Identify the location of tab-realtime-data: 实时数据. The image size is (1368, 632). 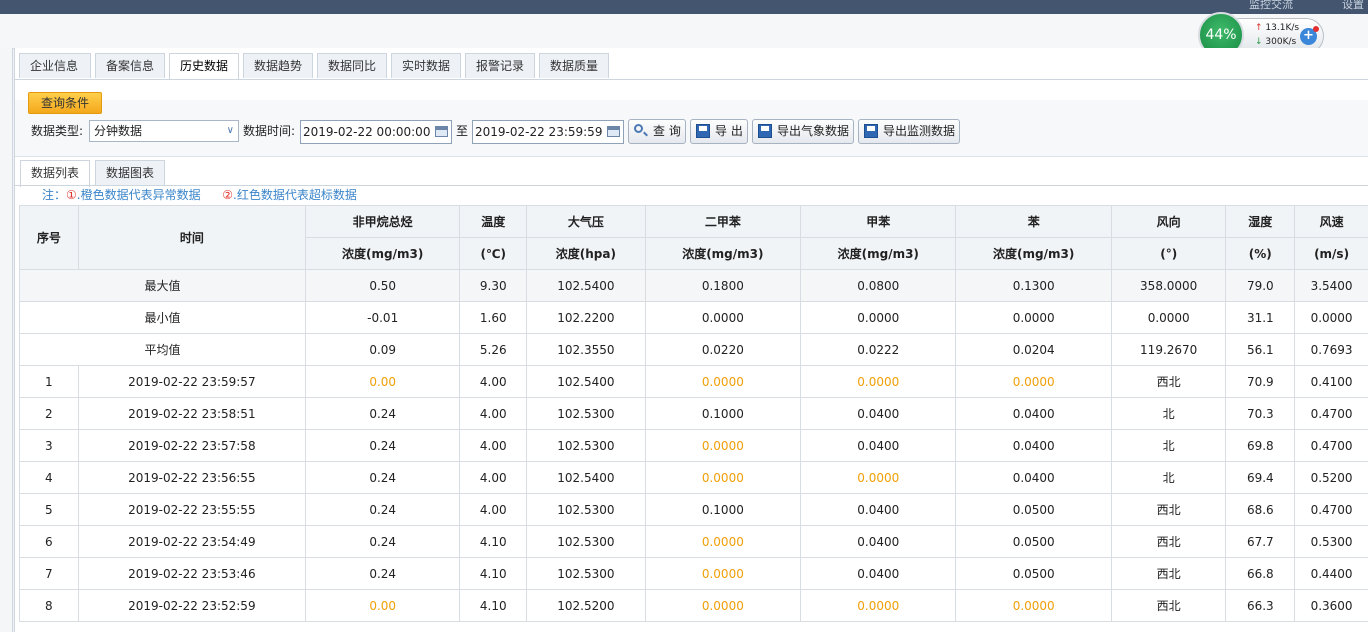
(426, 65).